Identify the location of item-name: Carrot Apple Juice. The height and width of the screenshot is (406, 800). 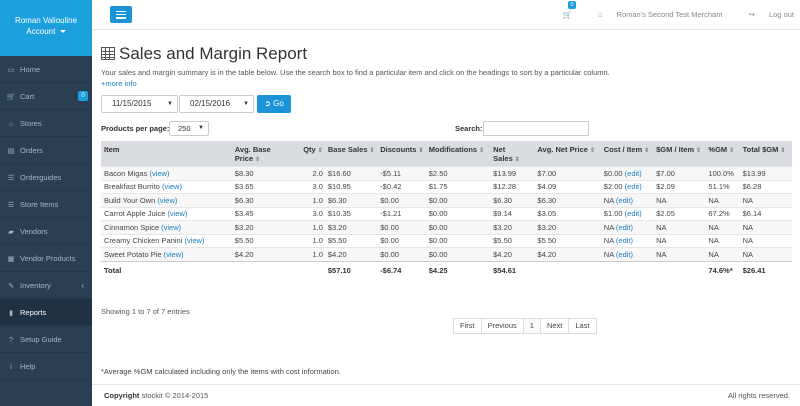
(135, 214).